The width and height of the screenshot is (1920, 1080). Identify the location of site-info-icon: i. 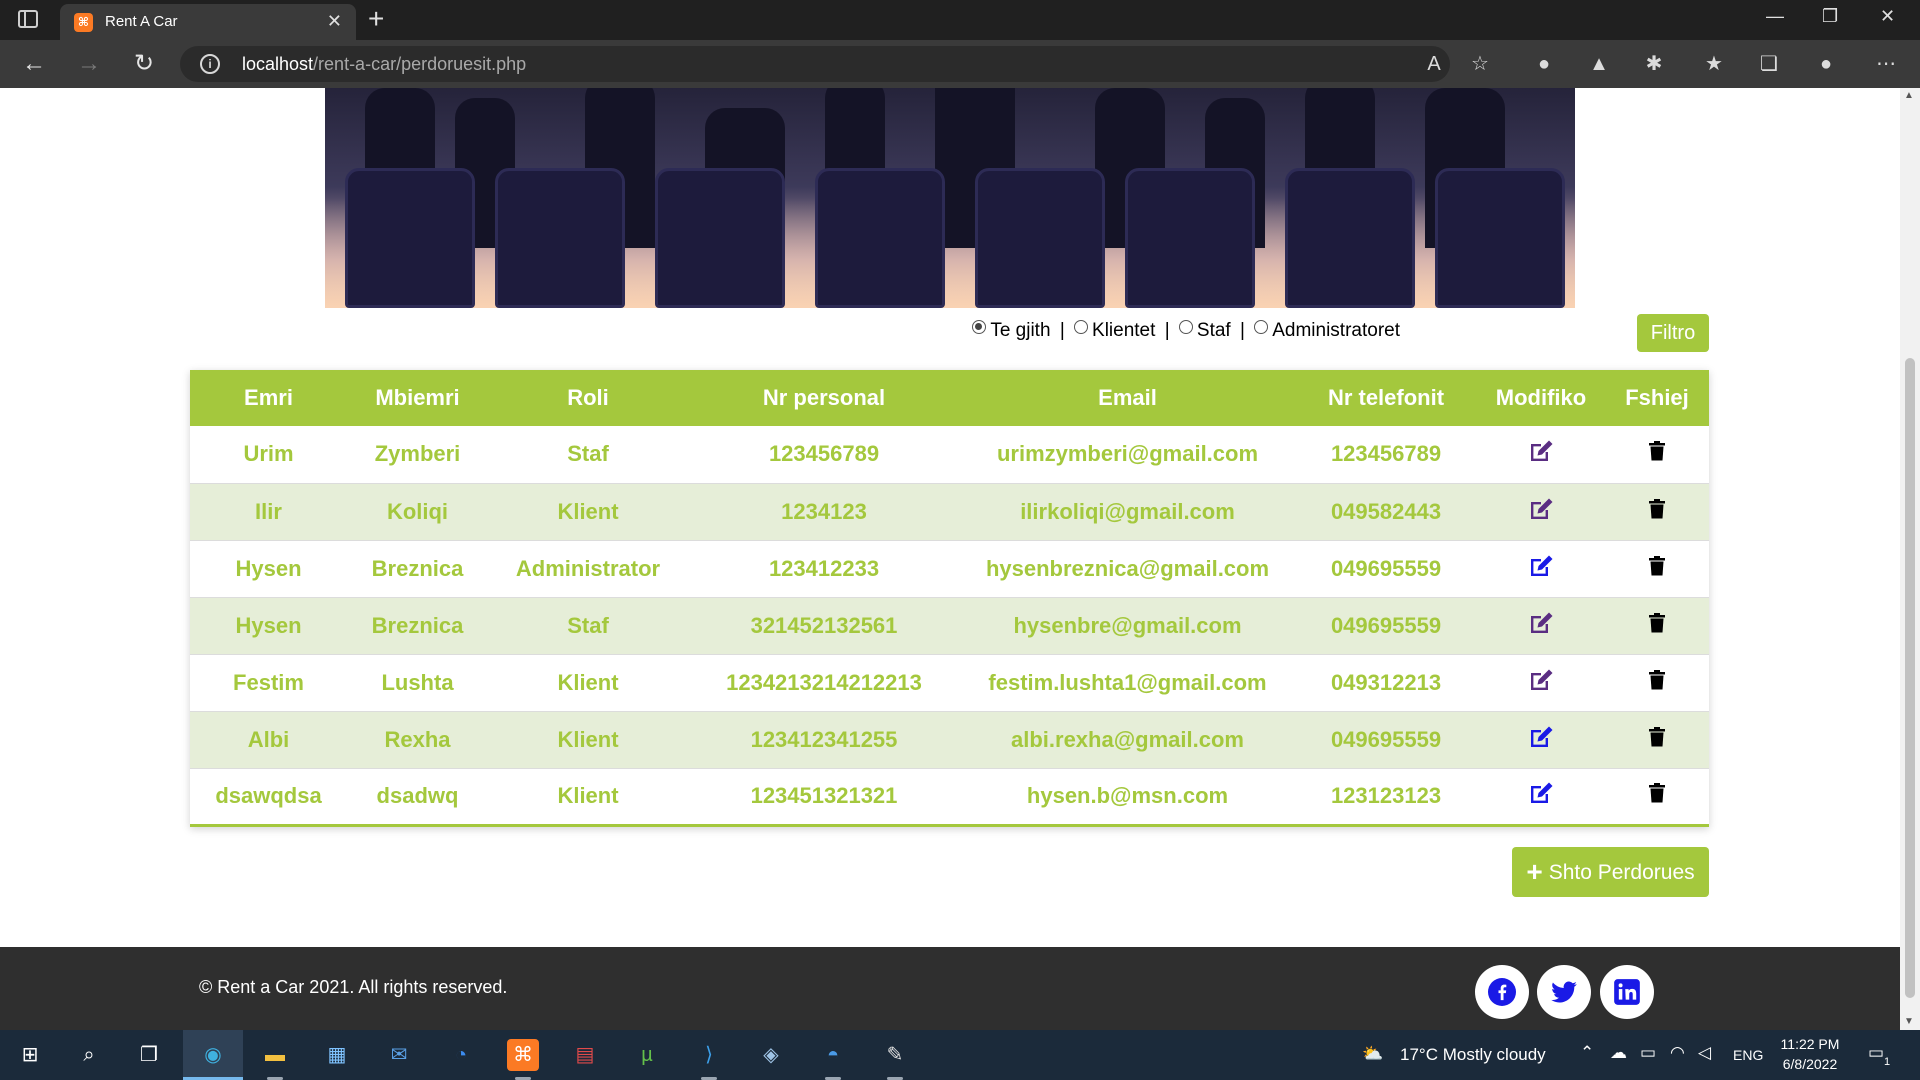
(210, 64).